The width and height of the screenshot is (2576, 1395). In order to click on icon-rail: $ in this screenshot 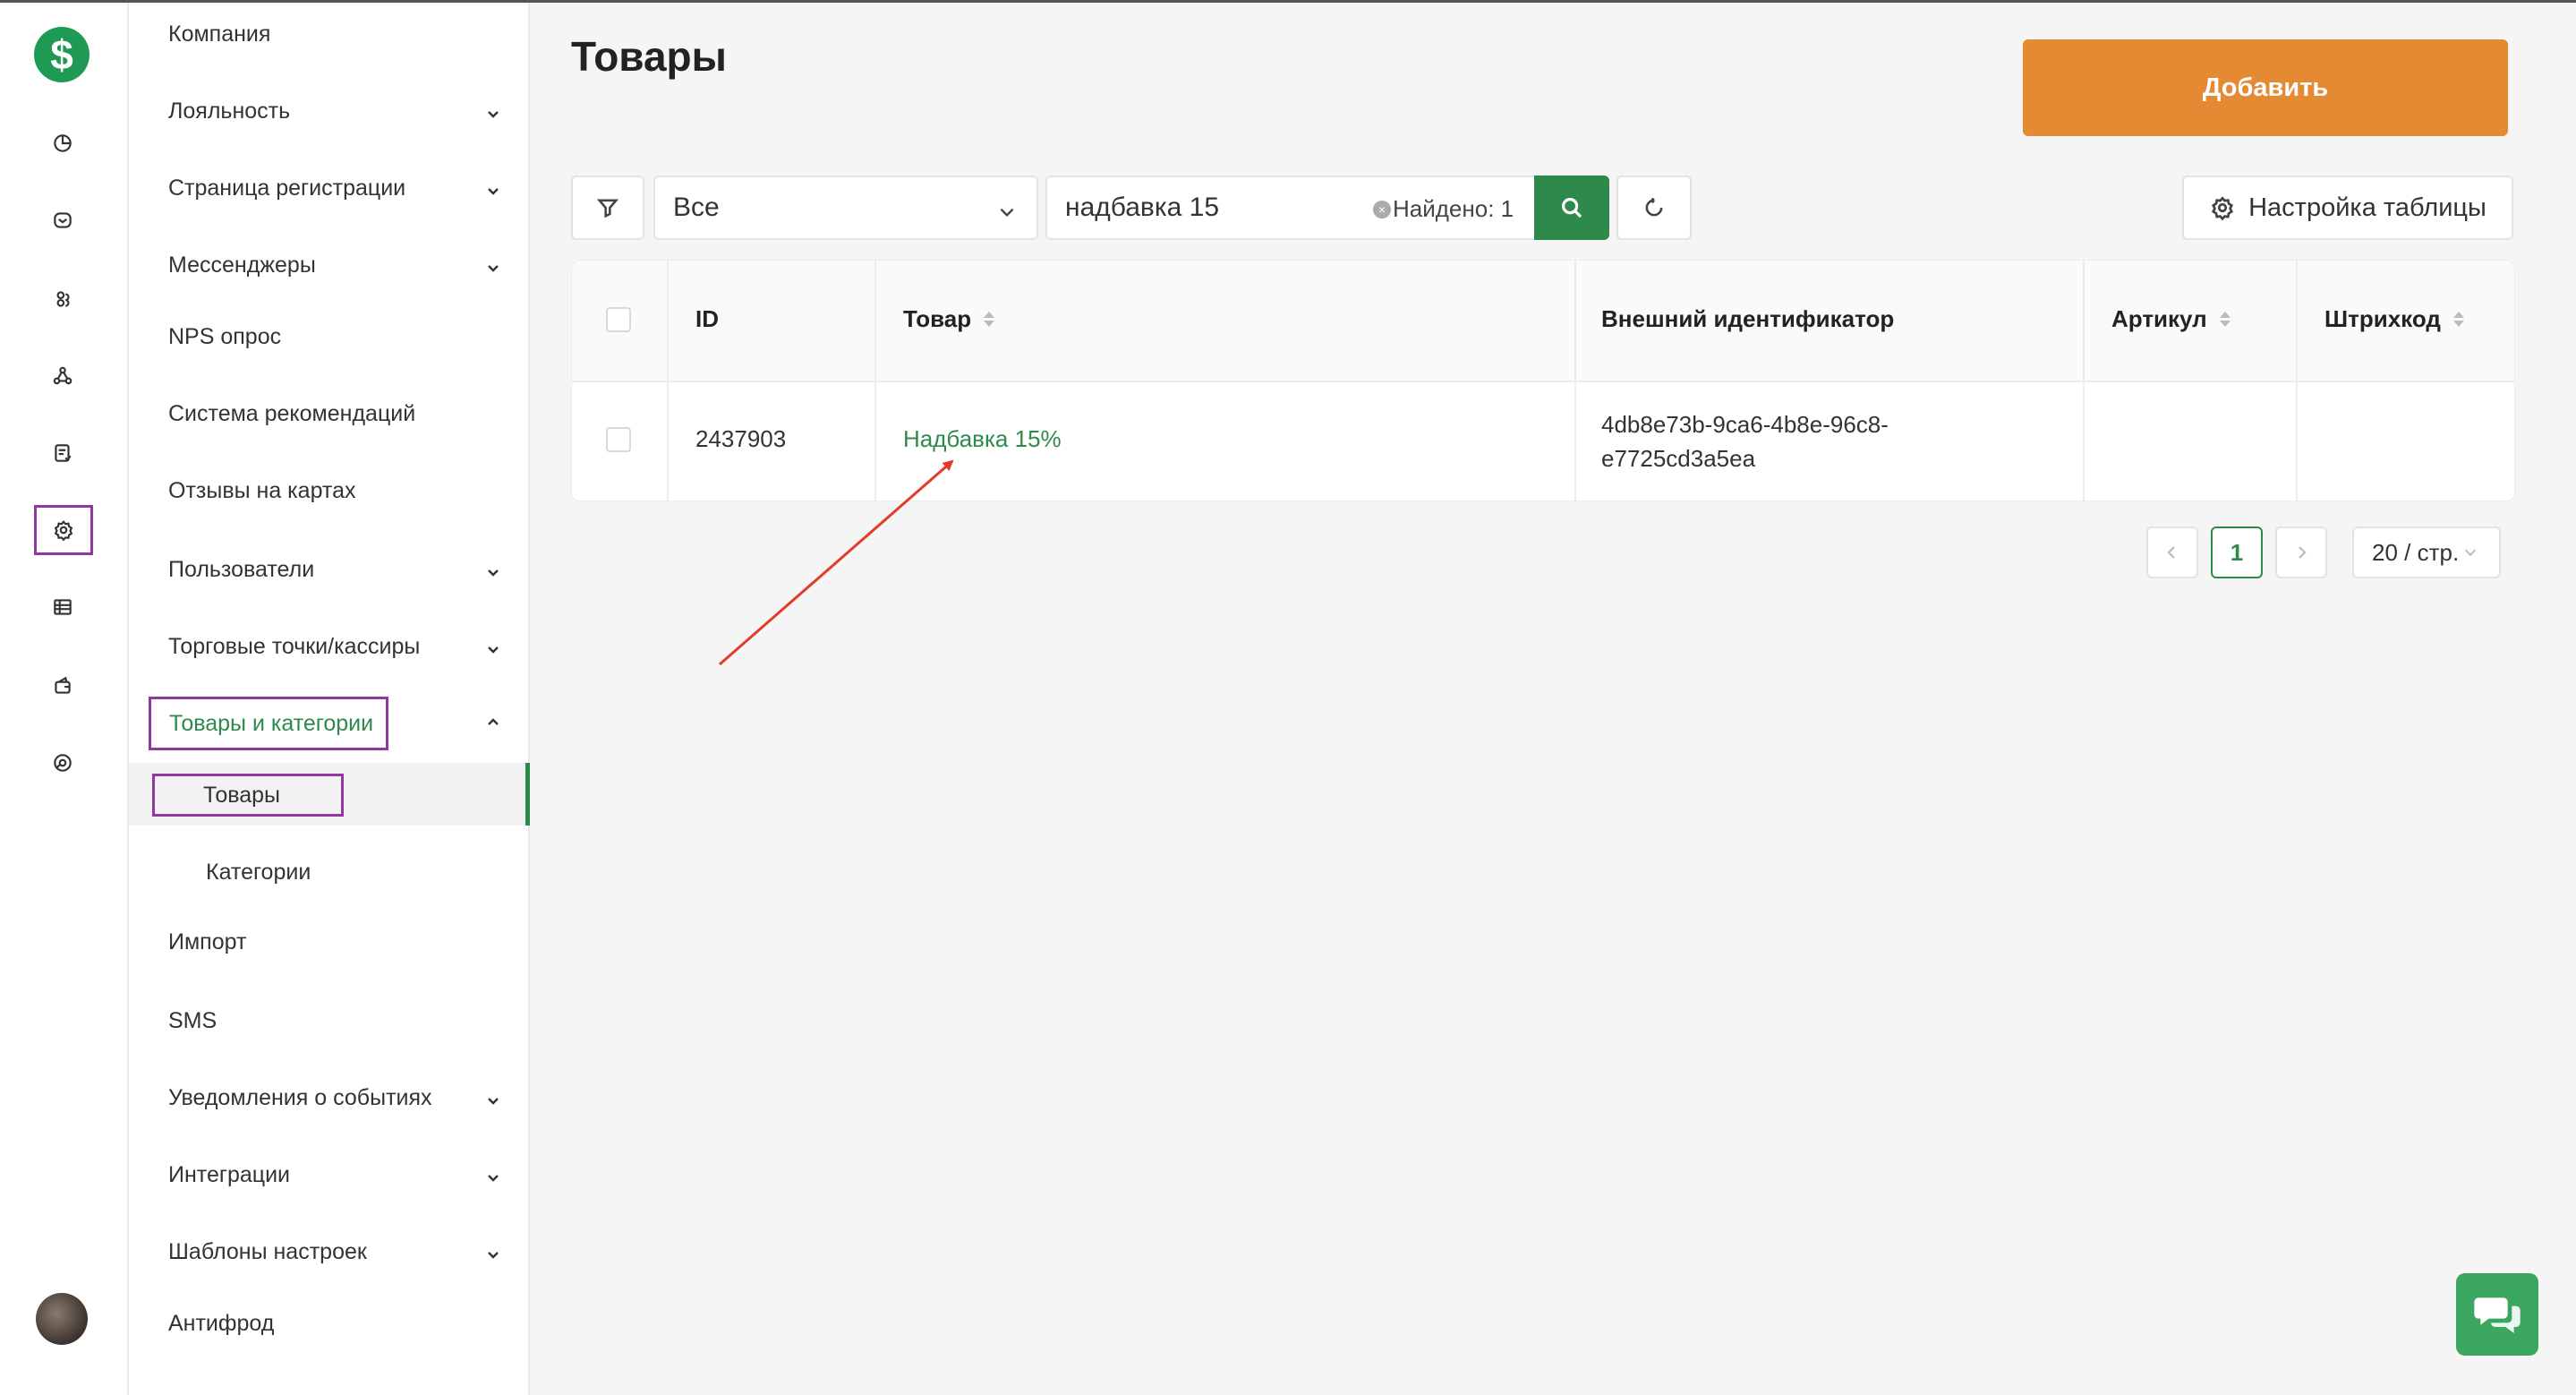, I will do `click(64, 697)`.